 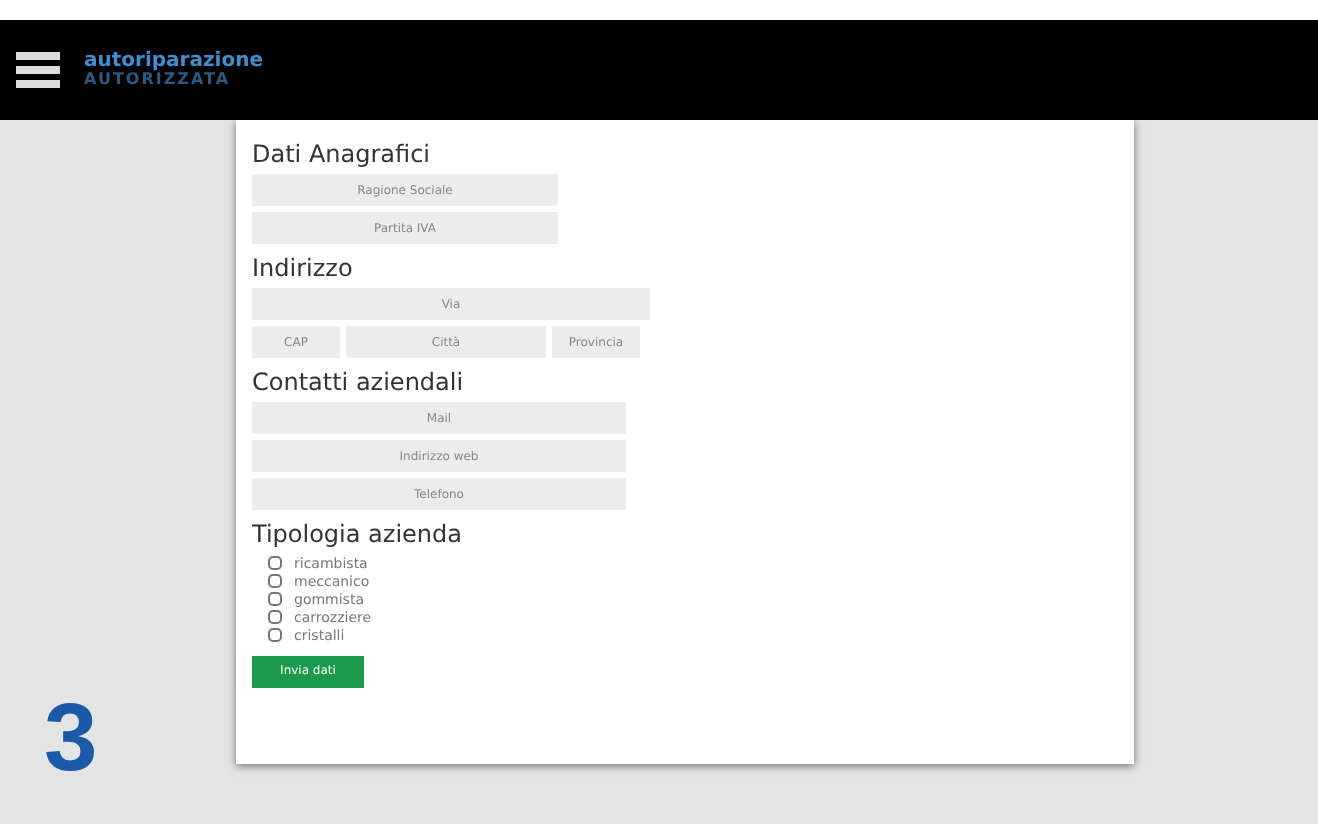 What do you see at coordinates (342, 154) in the screenshot?
I see `section-title: Dati Anagrafici` at bounding box center [342, 154].